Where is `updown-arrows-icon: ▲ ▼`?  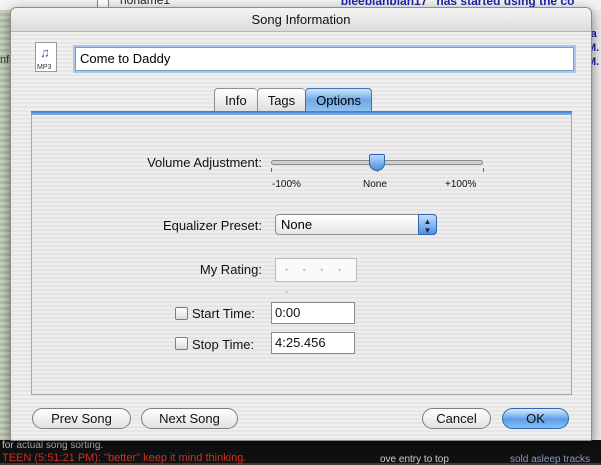 updown-arrows-icon: ▲ ▼ is located at coordinates (427, 224).